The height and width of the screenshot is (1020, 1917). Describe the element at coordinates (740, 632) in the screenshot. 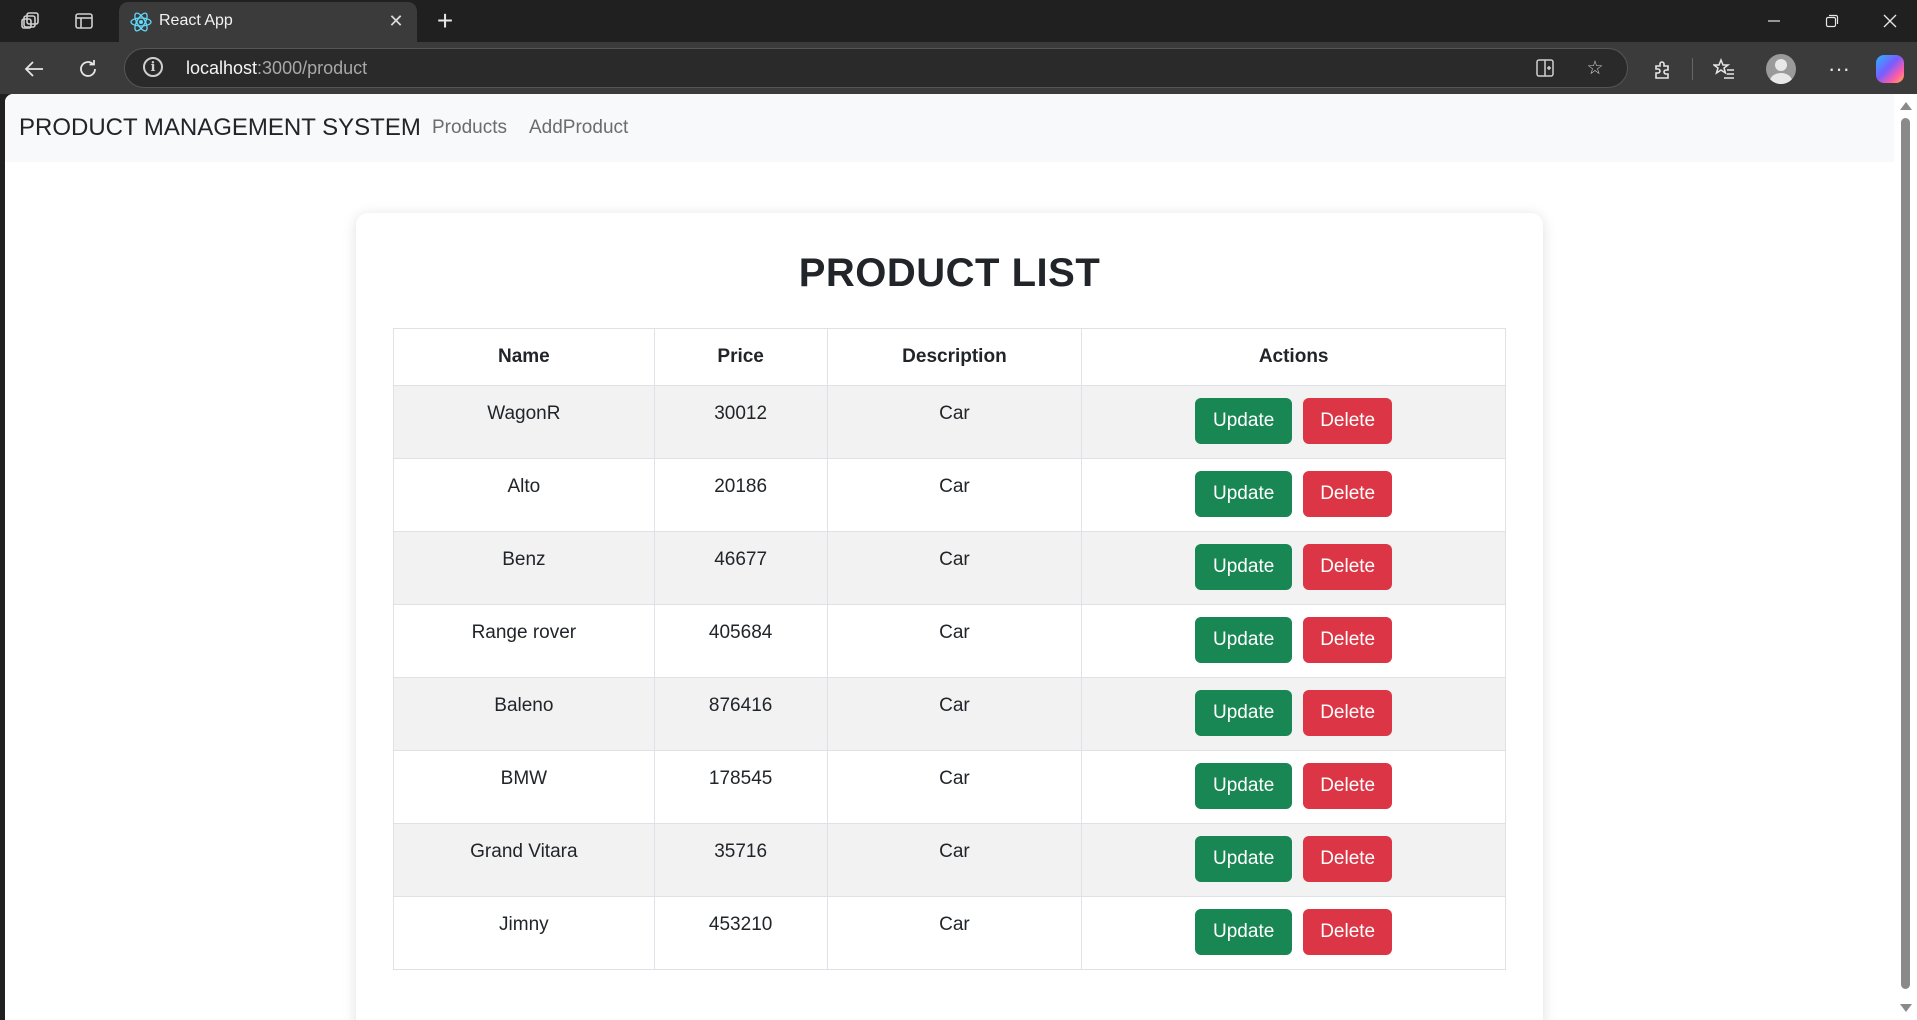

I see `product-price-text: 405684` at that location.